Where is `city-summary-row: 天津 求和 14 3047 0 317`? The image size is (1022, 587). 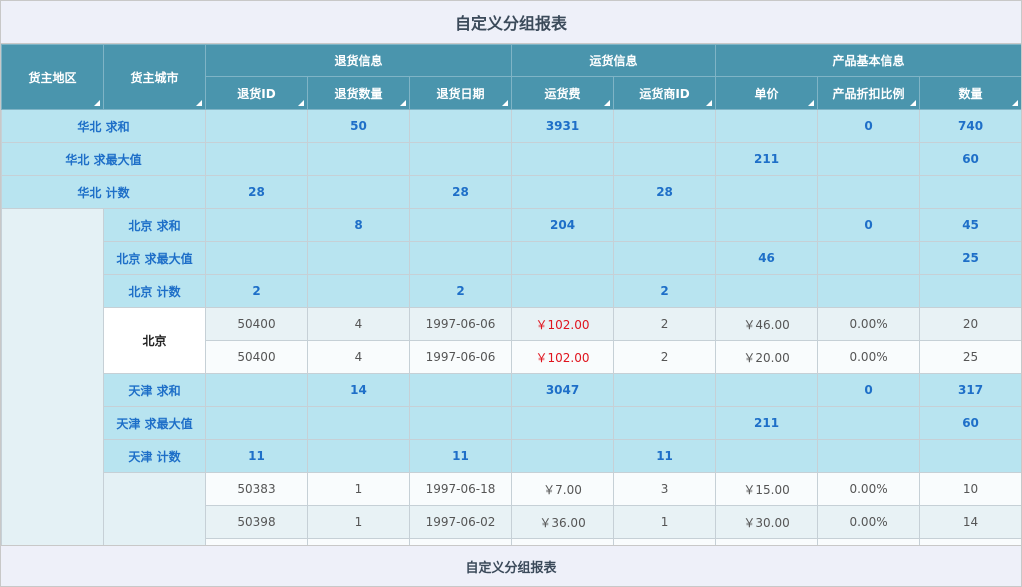
city-summary-row: 天津 求和 14 3047 0 317 is located at coordinates (511, 390).